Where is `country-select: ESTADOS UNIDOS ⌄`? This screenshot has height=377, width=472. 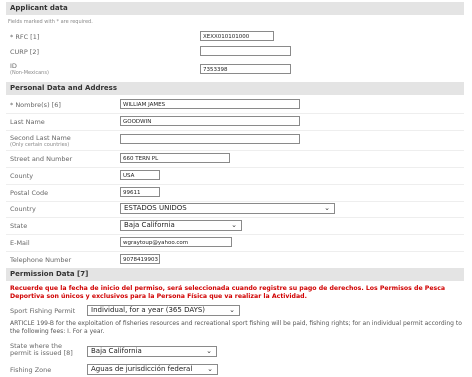 country-select: ESTADOS UNIDOS ⌄ is located at coordinates (227, 208).